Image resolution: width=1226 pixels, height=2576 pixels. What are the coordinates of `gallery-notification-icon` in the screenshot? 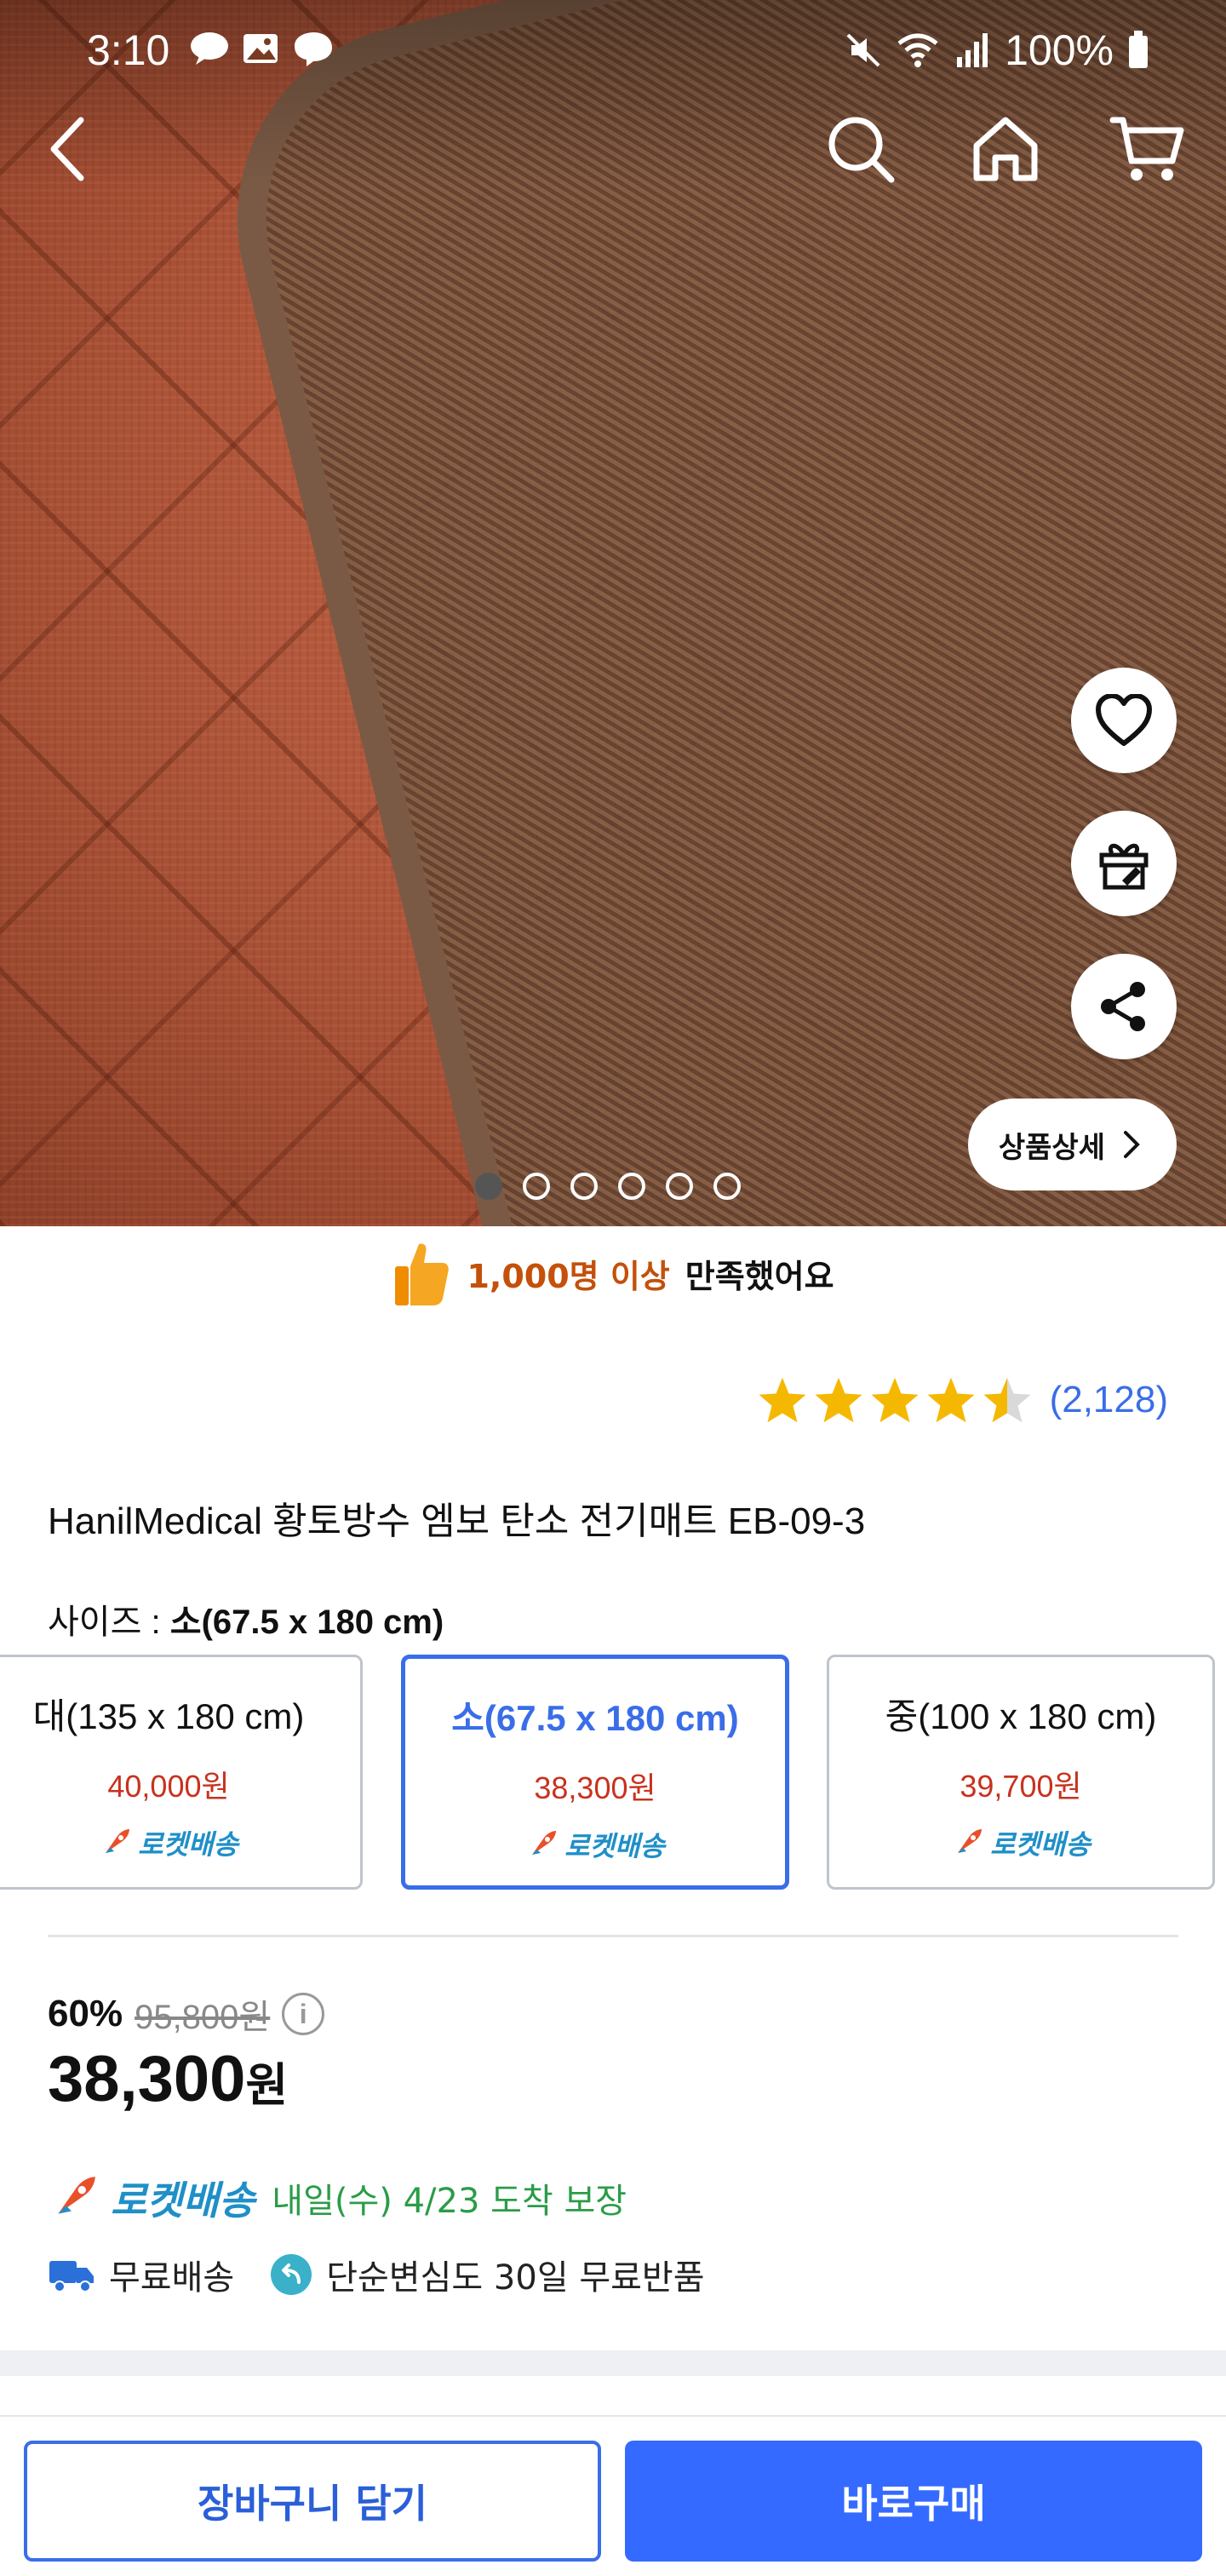 It's located at (260, 48).